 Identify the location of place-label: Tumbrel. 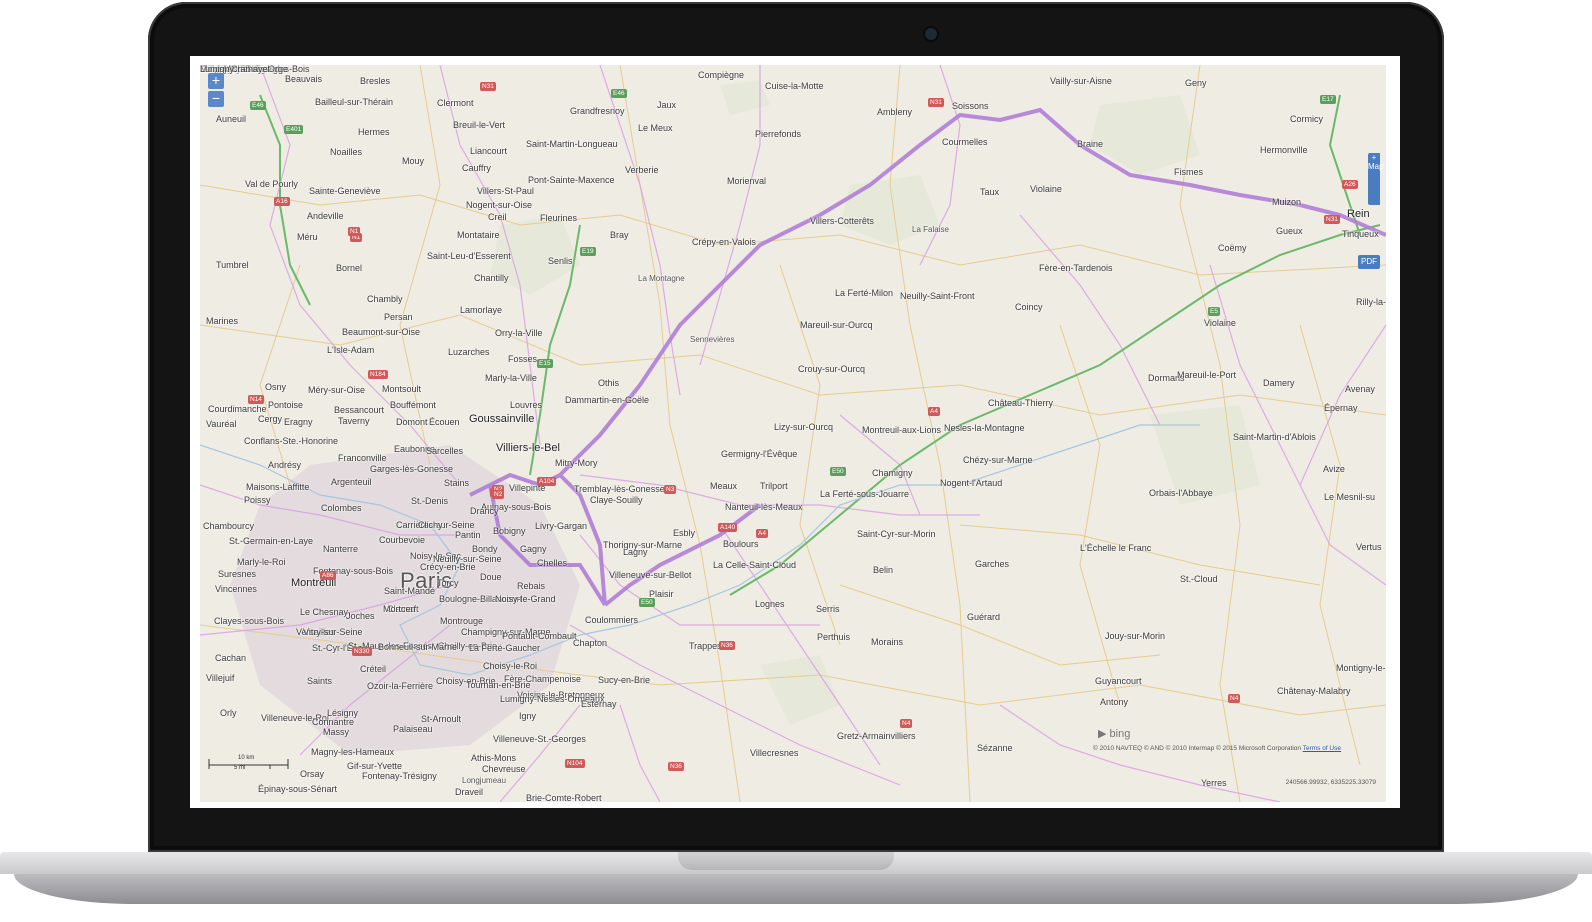
(232, 265).